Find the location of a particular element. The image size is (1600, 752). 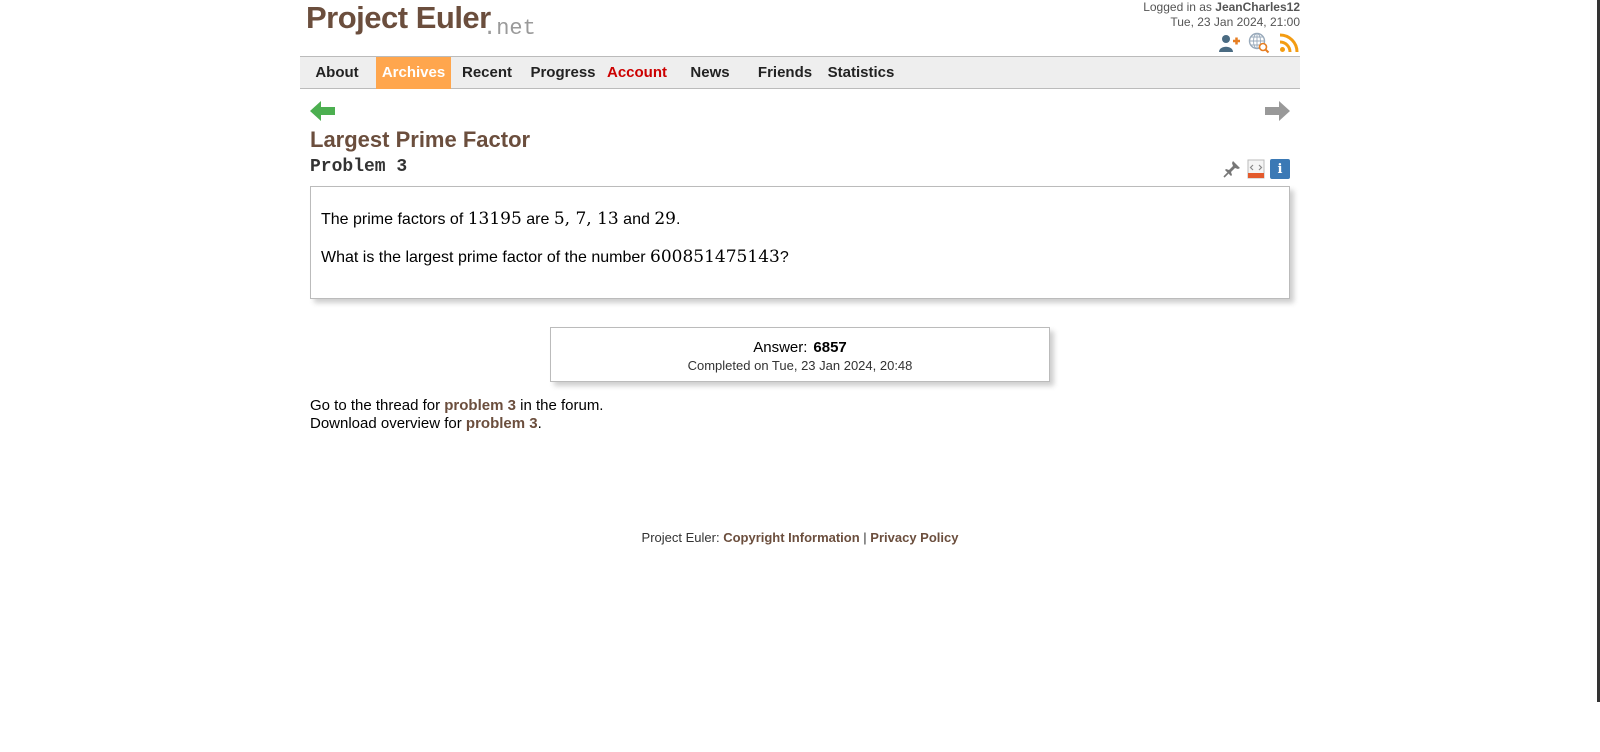

next-problem-arrow-icon is located at coordinates (1277, 111).